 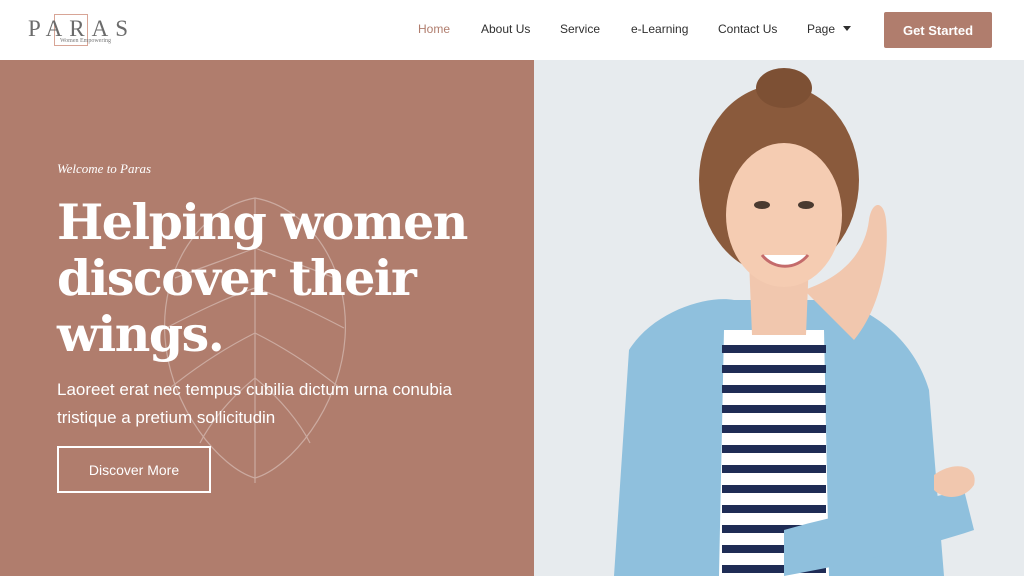 I want to click on discover-more-button: Discover More, so click(x=134, y=469).